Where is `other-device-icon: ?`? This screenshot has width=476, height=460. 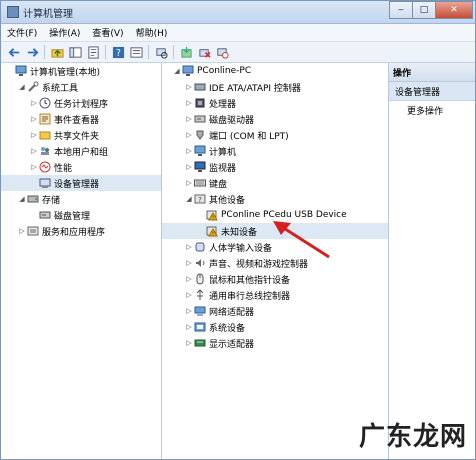 other-device-icon: ? is located at coordinates (200, 199).